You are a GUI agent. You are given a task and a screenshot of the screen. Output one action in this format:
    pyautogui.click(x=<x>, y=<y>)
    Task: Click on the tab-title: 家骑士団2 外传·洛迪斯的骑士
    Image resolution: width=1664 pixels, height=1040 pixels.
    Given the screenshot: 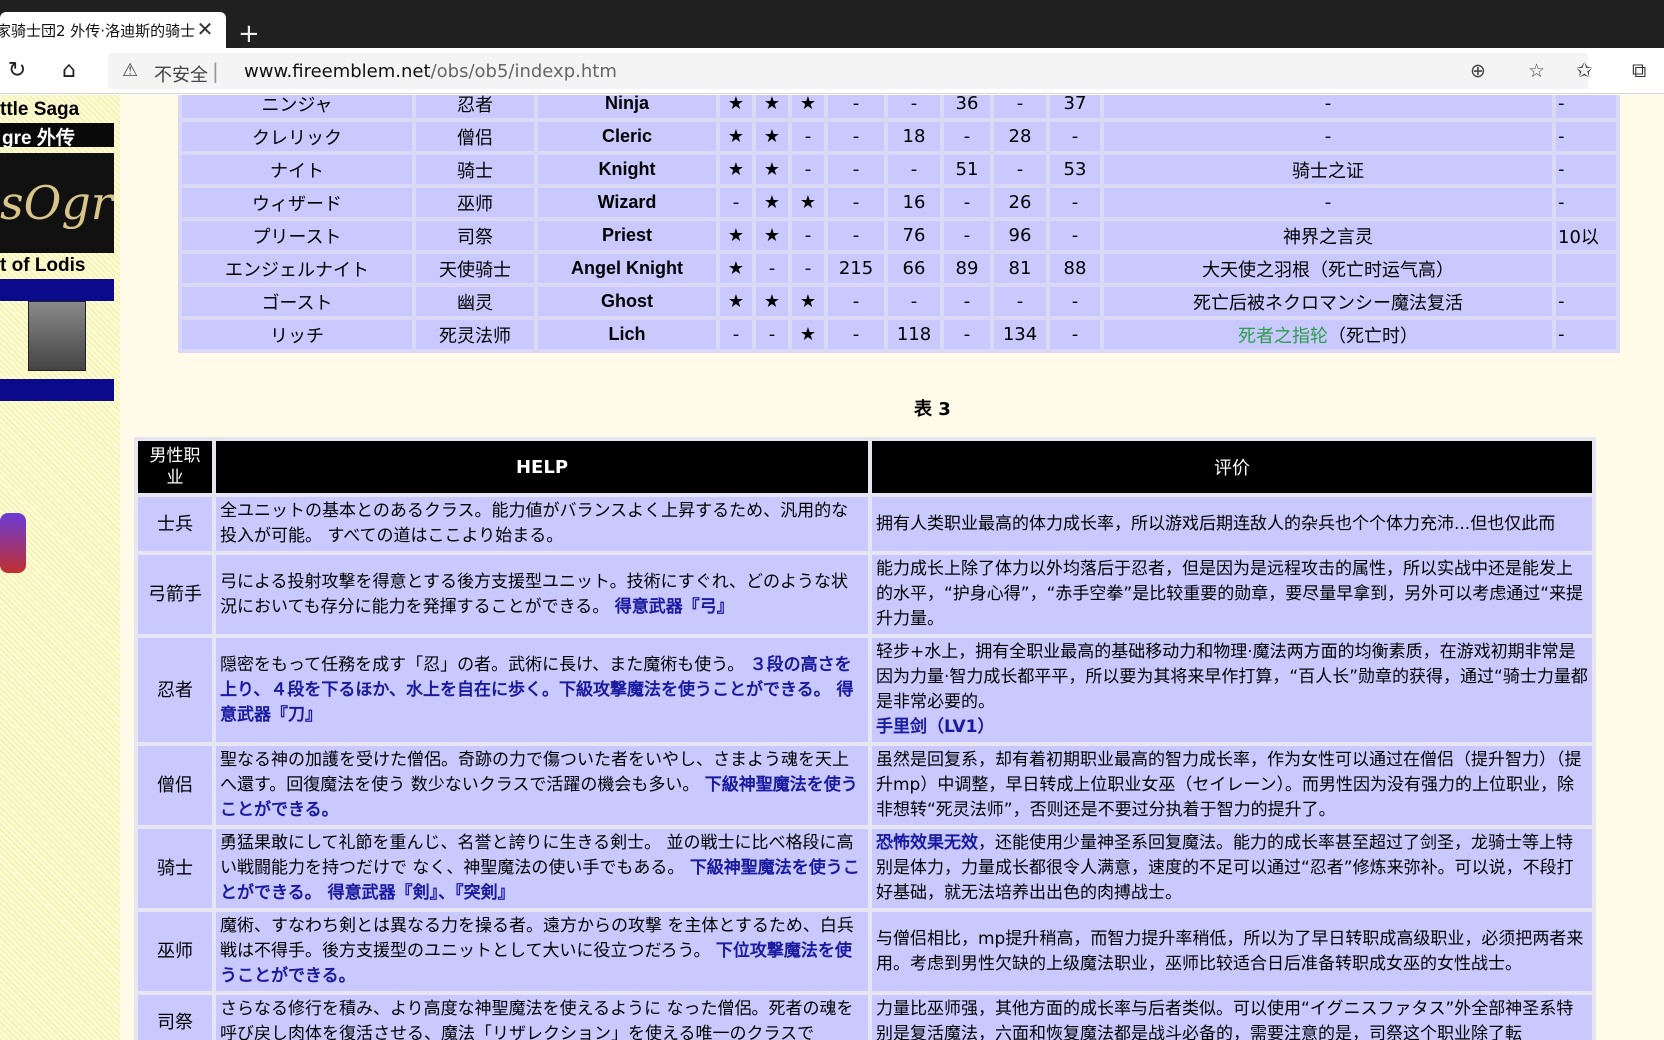 What is the action you would take?
    pyautogui.click(x=98, y=30)
    